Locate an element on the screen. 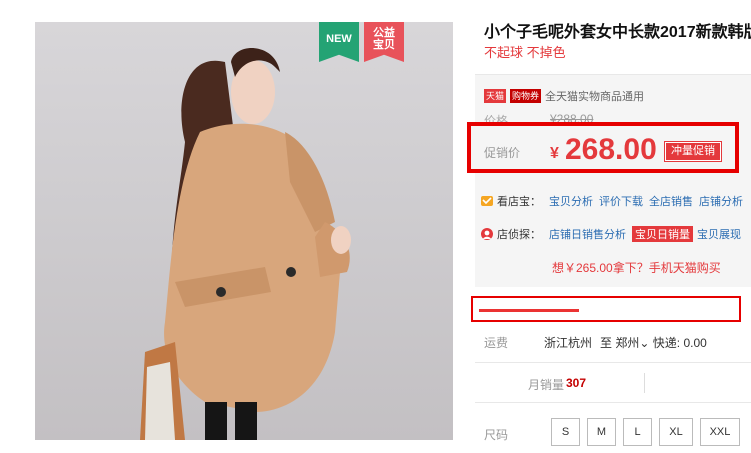  ship-destination: 至 郑州⌄ 快递: 0.00 is located at coordinates (653, 342).